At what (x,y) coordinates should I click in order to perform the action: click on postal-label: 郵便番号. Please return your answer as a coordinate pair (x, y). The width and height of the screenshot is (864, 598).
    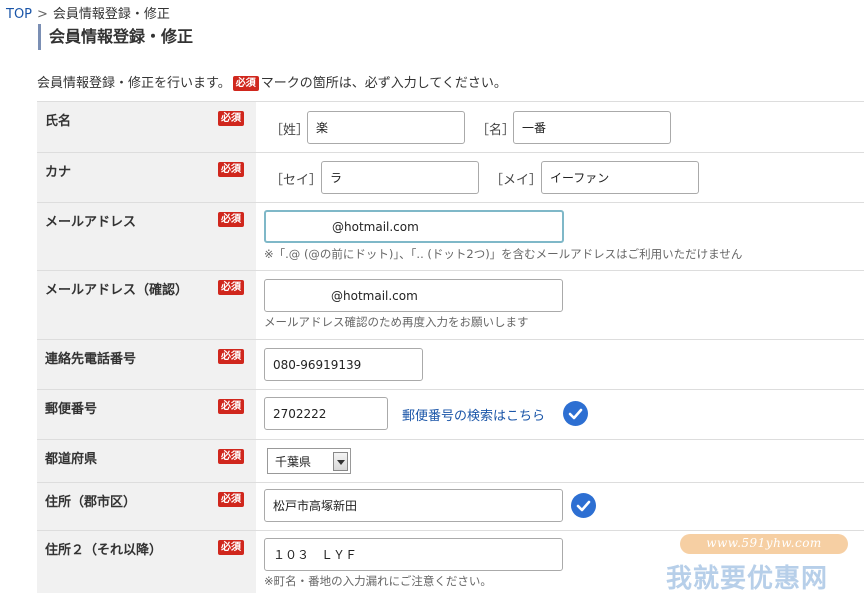
    Looking at the image, I should click on (71, 409).